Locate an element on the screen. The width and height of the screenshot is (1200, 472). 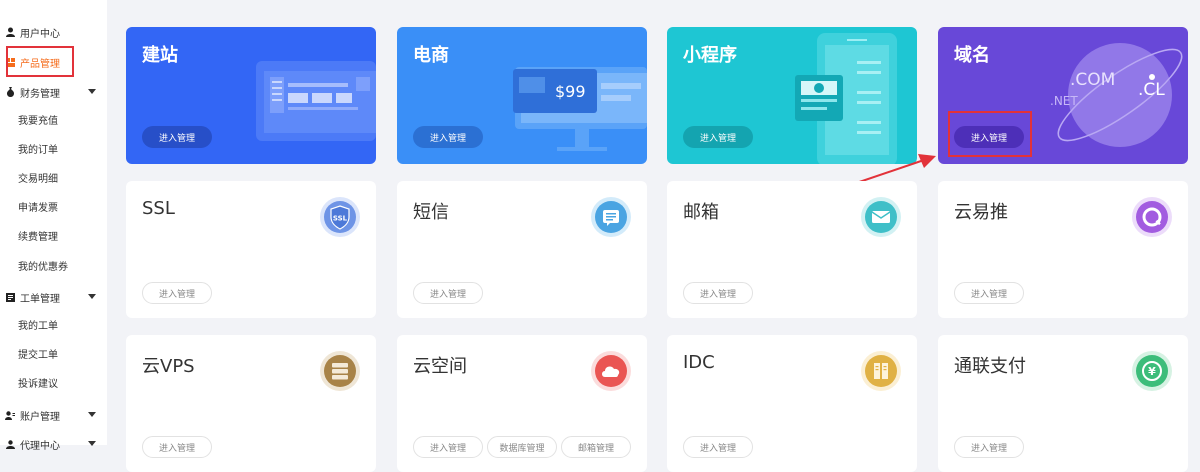
svg-text: SSL is located at coordinates (340, 219).